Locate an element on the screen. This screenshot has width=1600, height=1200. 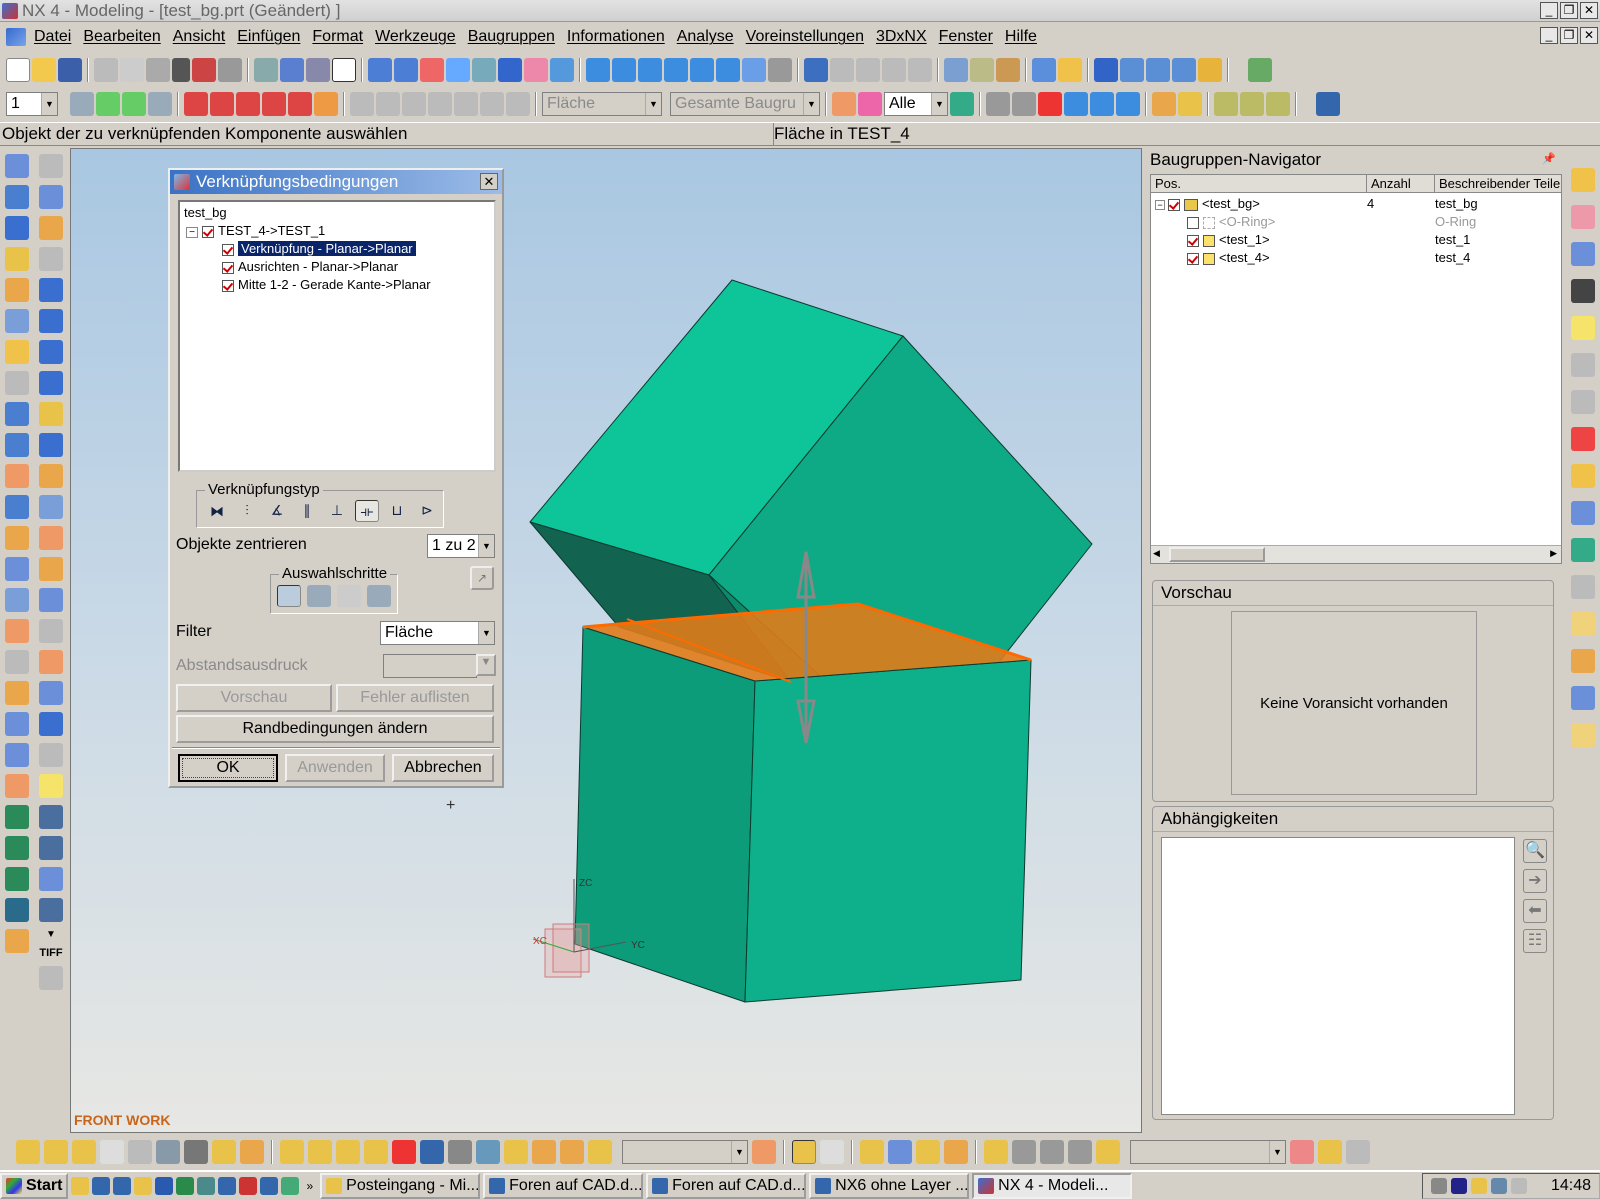
column-header-count: Anzahl is located at coordinates (1401, 184).